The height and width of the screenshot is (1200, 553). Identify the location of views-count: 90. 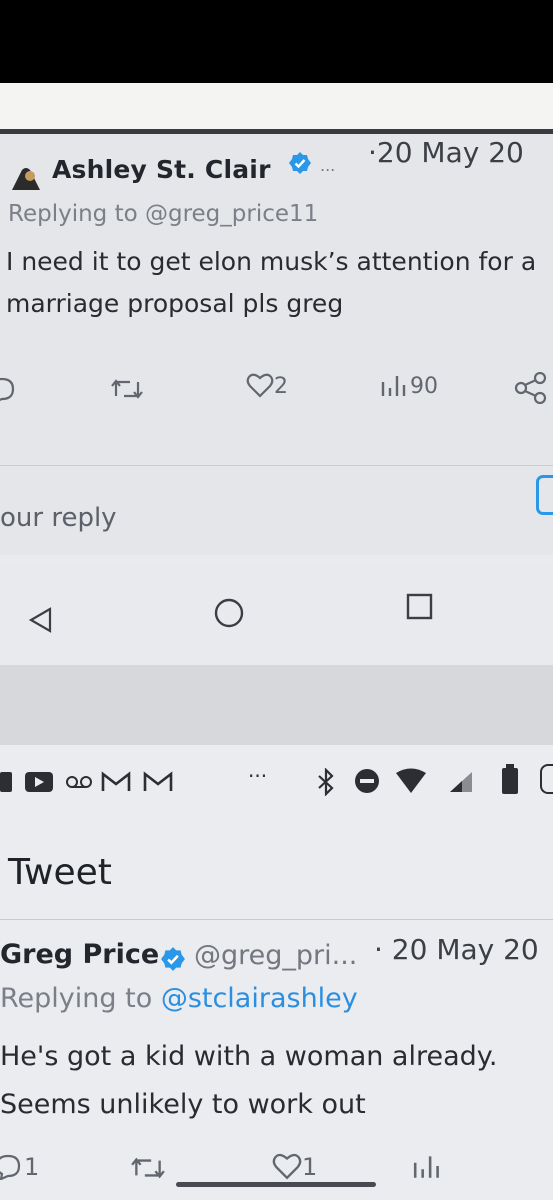
(424, 386).